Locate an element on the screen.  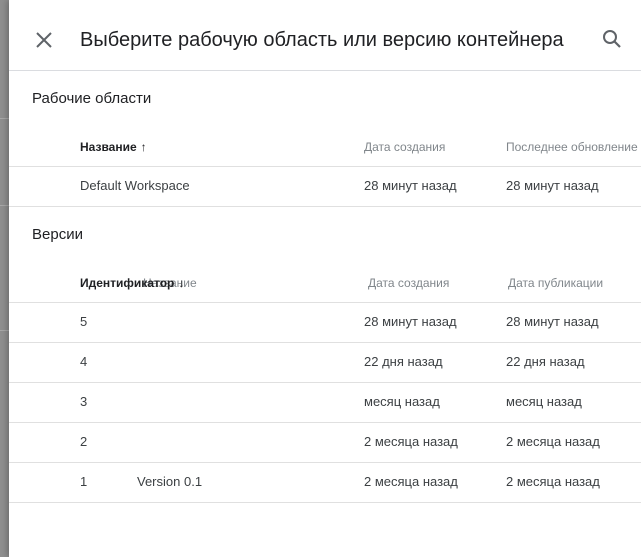
version-id: 5 is located at coordinates (84, 321).